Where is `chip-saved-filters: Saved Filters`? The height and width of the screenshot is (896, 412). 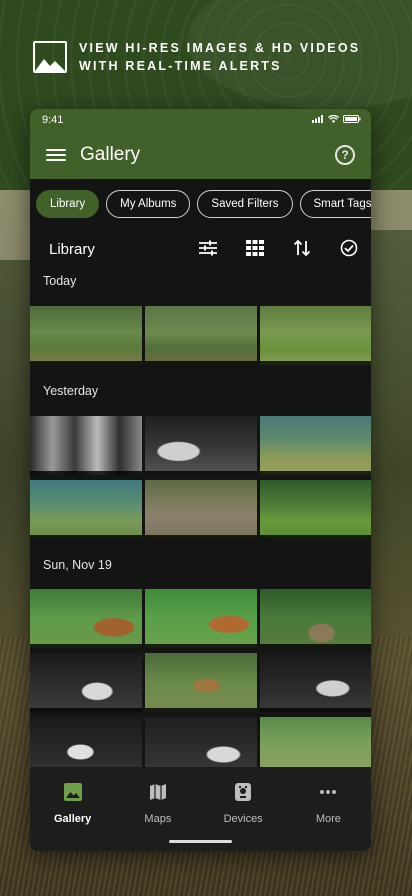
chip-saved-filters: Saved Filters is located at coordinates (245, 204).